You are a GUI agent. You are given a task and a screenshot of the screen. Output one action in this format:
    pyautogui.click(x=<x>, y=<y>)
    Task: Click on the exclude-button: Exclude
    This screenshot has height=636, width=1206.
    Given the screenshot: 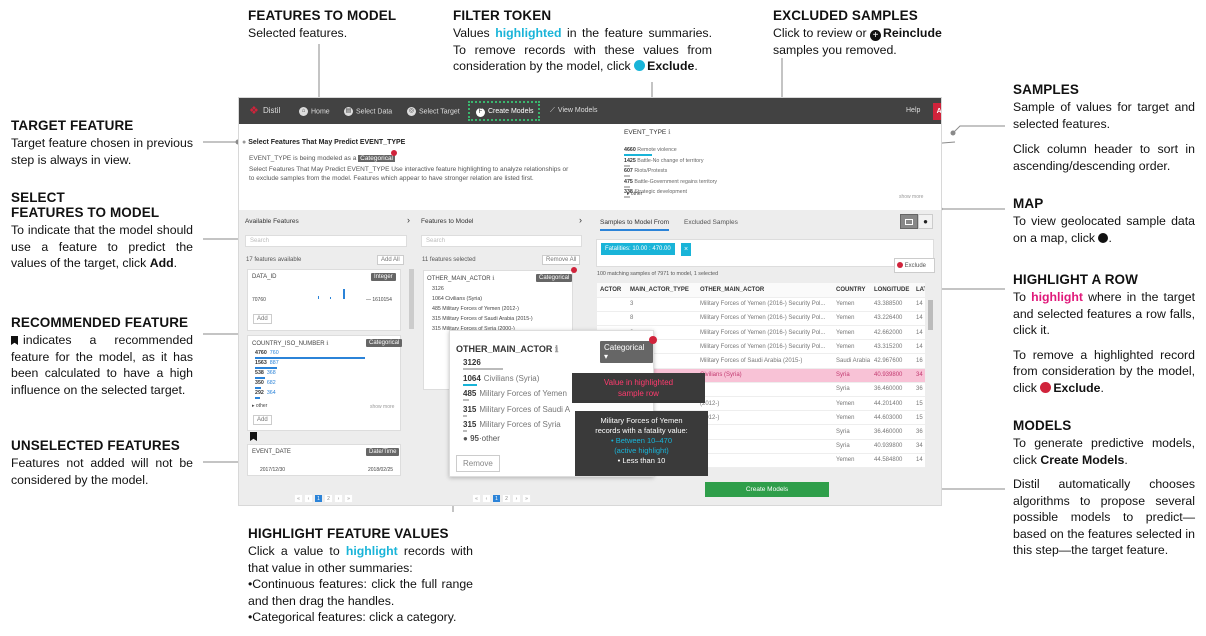 What is the action you would take?
    pyautogui.click(x=914, y=265)
    